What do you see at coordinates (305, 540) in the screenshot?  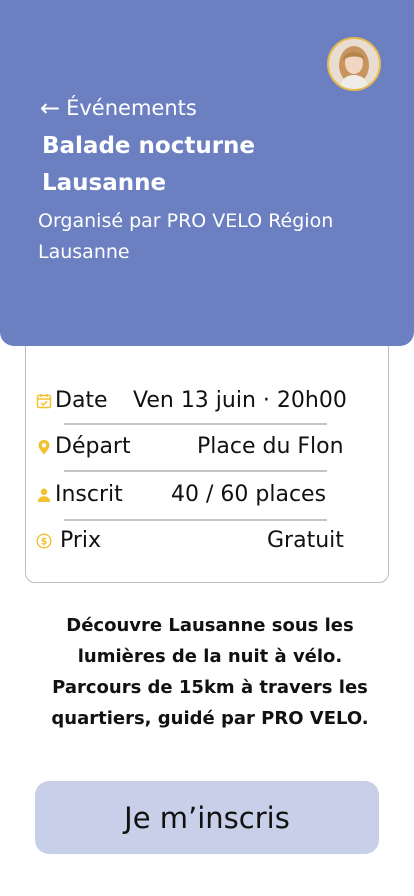 I see `detail-value-price: Gratuit` at bounding box center [305, 540].